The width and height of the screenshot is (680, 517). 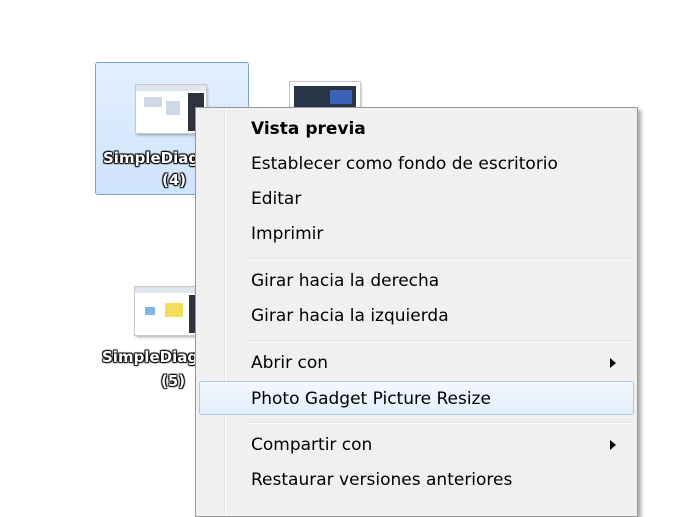 What do you see at coordinates (416, 129) in the screenshot?
I see `menu-item-preview: Vista previa` at bounding box center [416, 129].